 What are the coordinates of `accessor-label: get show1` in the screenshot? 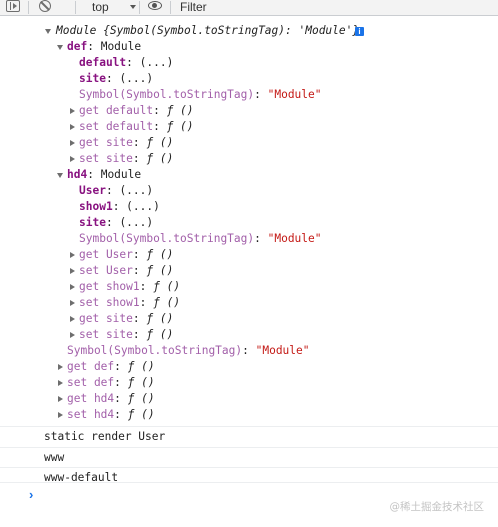 It's located at (109, 286).